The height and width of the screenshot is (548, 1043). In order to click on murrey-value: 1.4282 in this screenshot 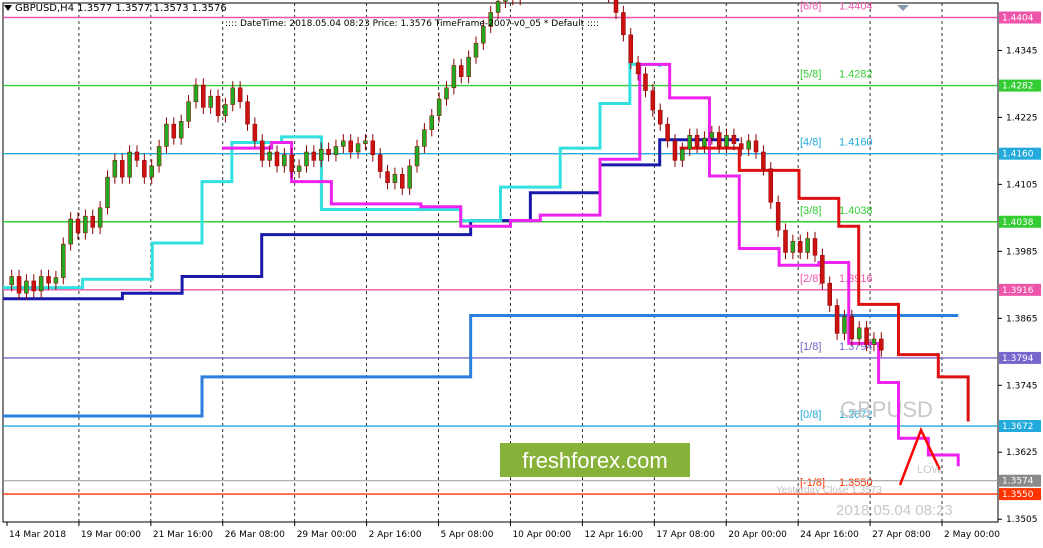, I will do `click(856, 75)`.